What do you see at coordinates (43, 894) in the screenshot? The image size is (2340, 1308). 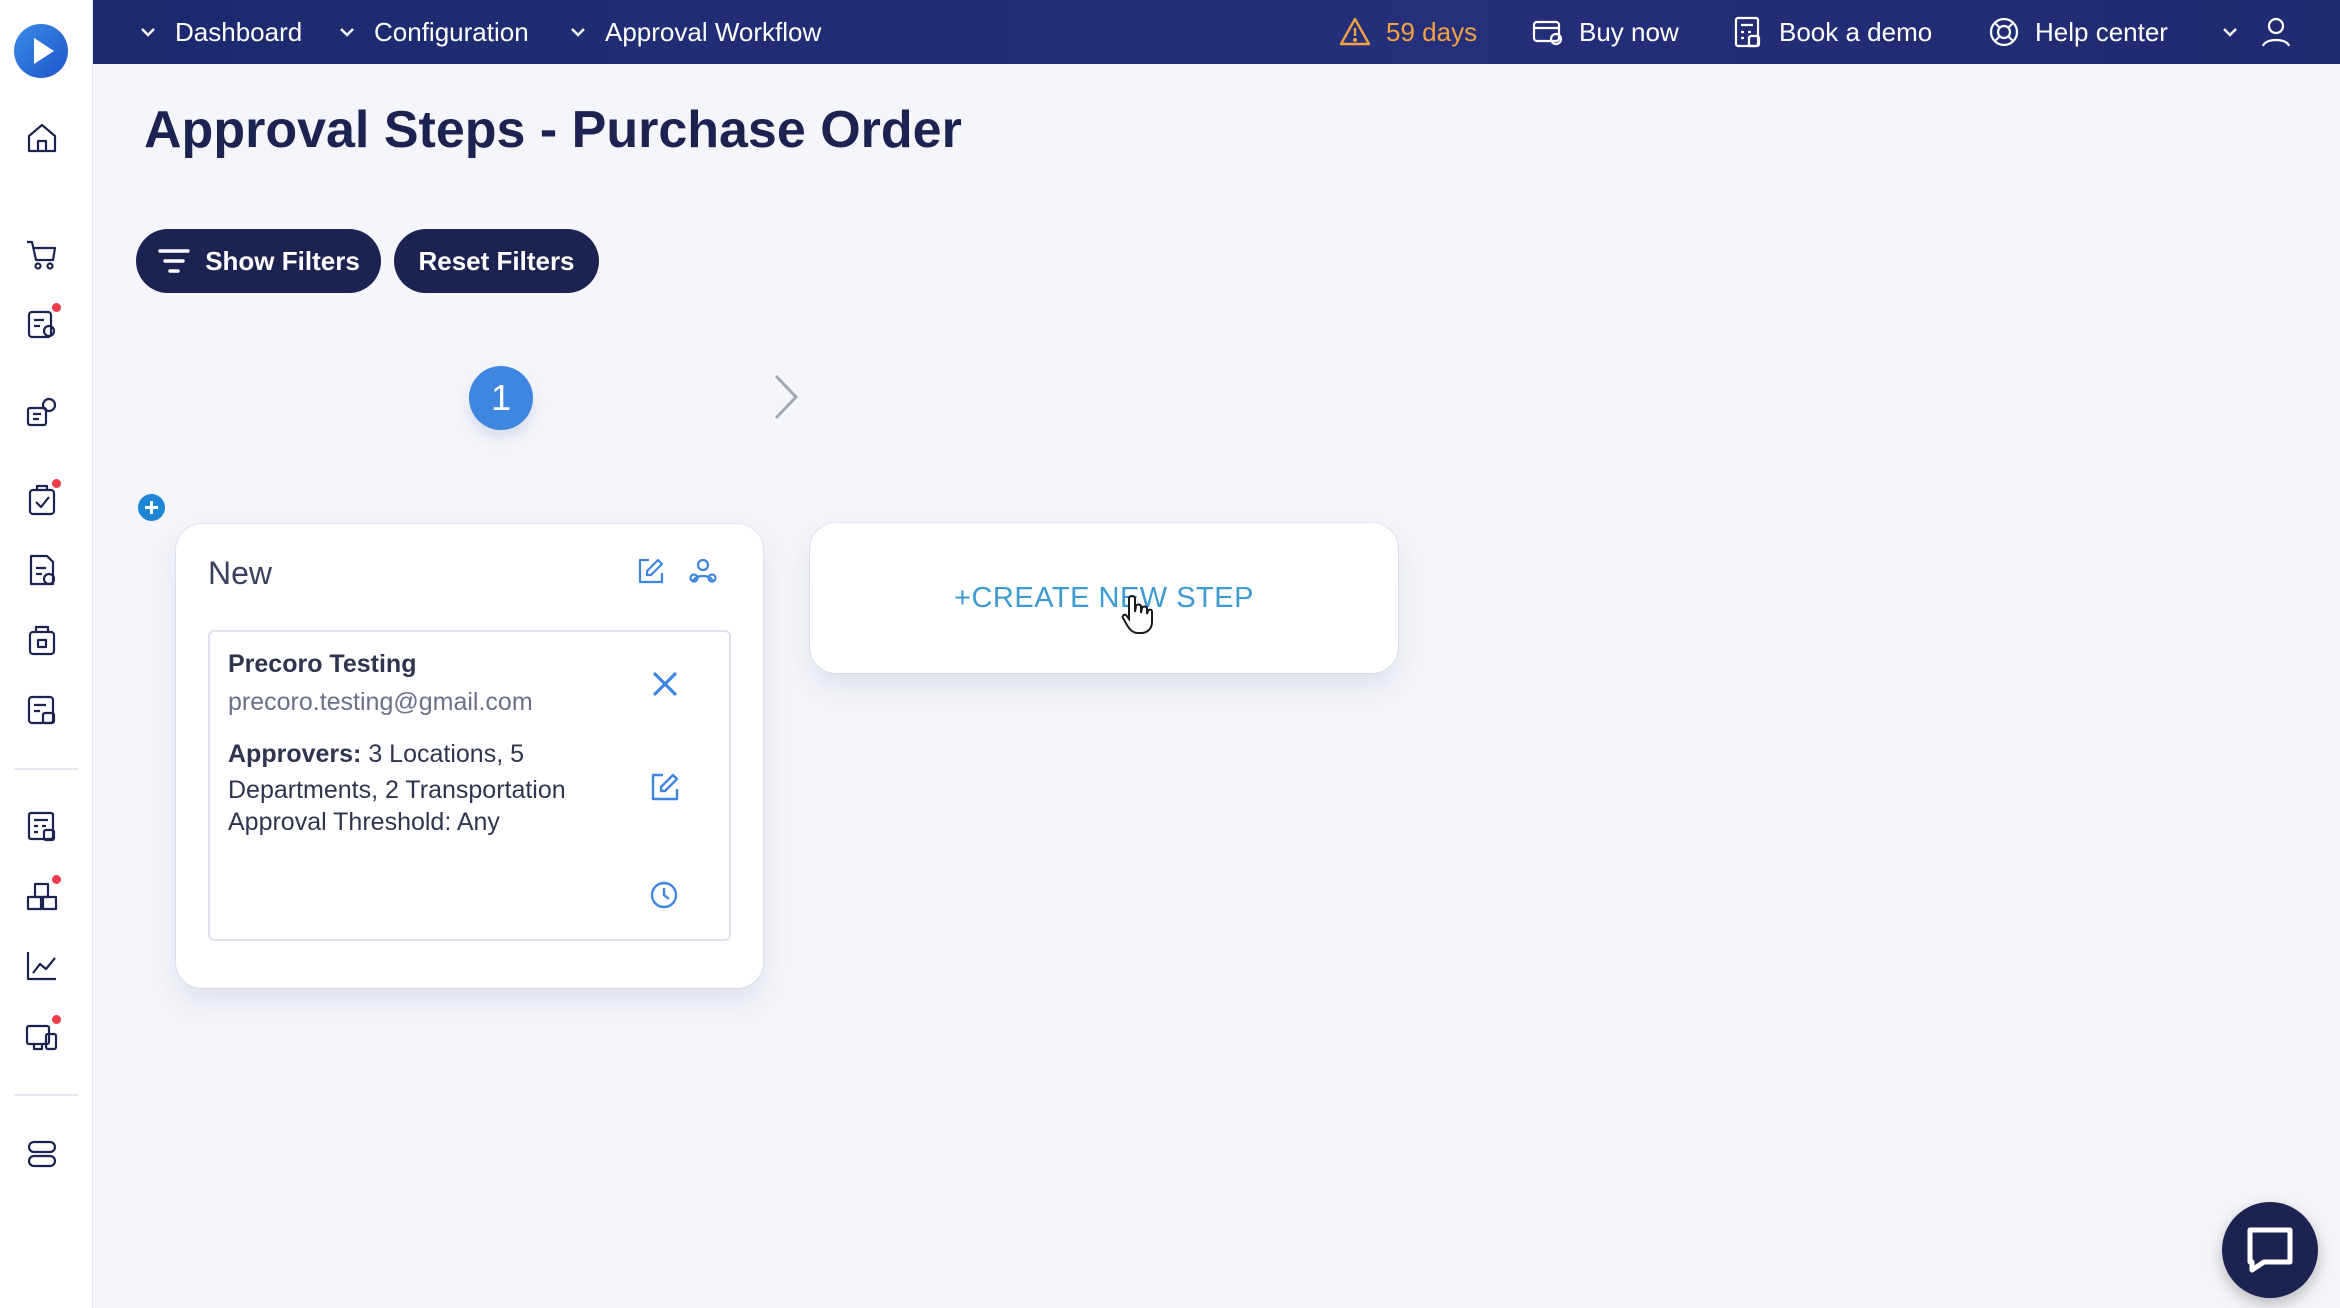 I see `warehouse-icon` at bounding box center [43, 894].